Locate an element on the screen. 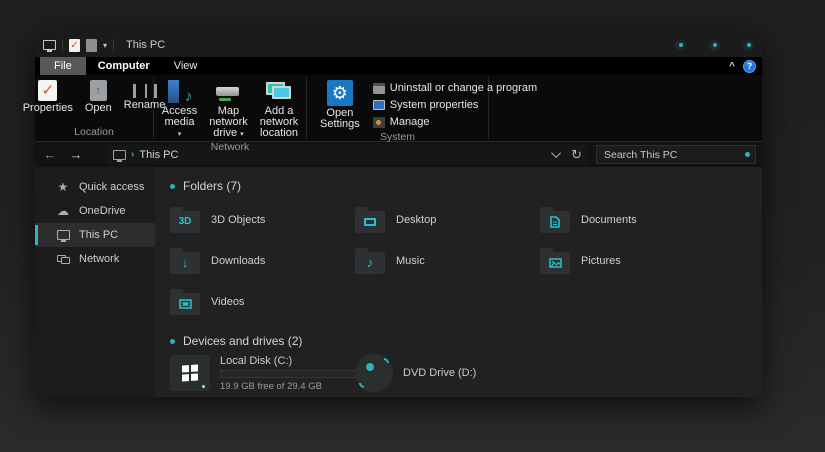 The height and width of the screenshot is (452, 825). back-arrow-icon: ← is located at coordinates (50, 154).